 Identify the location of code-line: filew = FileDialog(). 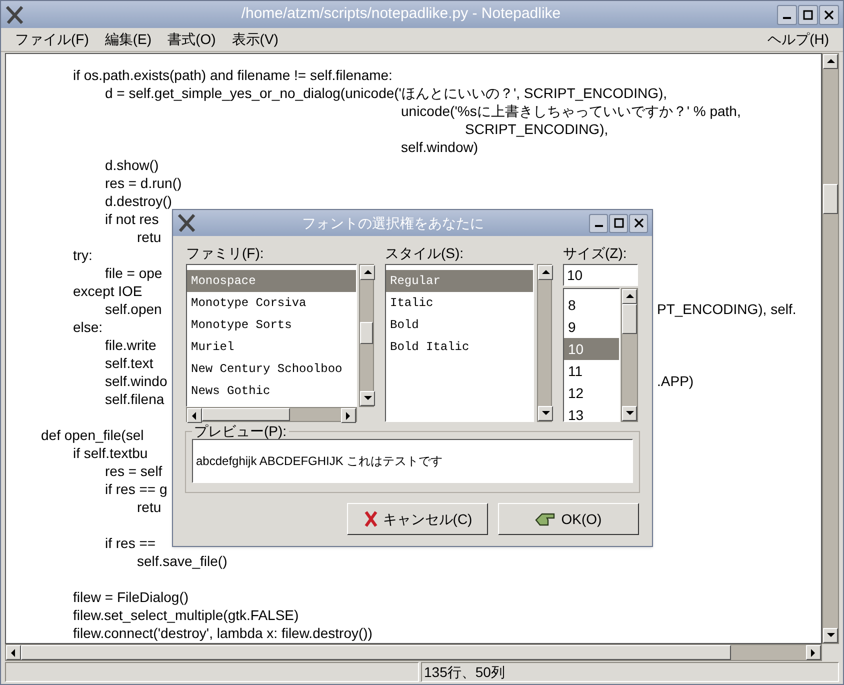
(131, 597).